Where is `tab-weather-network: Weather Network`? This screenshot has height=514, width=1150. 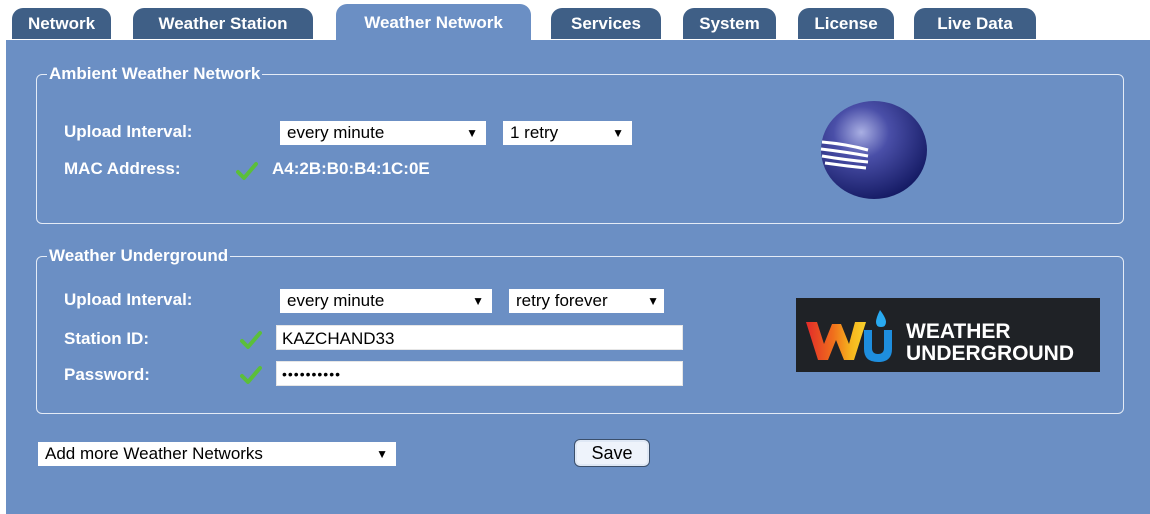 tab-weather-network: Weather Network is located at coordinates (433, 22).